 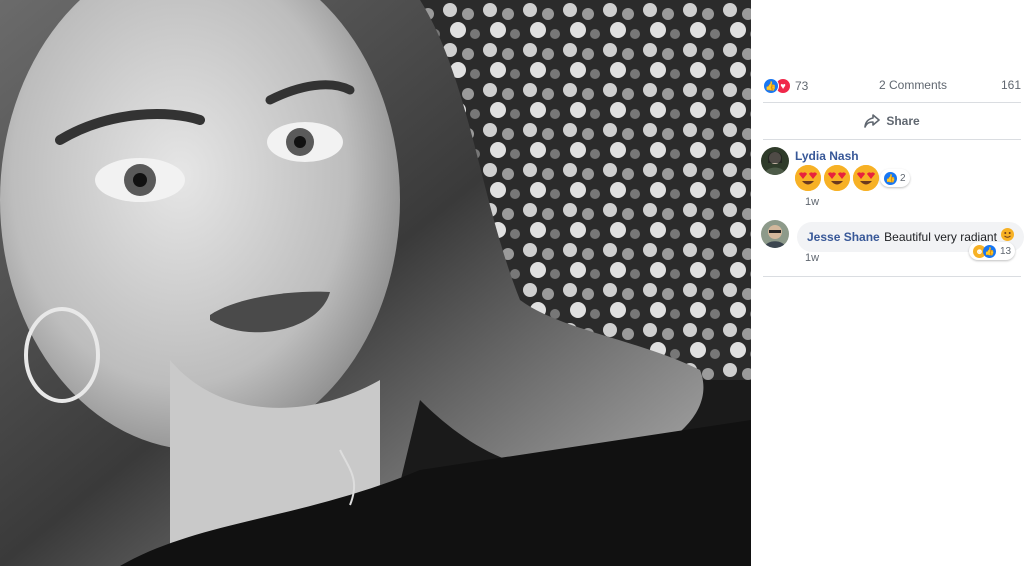 I want to click on comment-emoji-content: 👍 2, so click(x=852, y=178).